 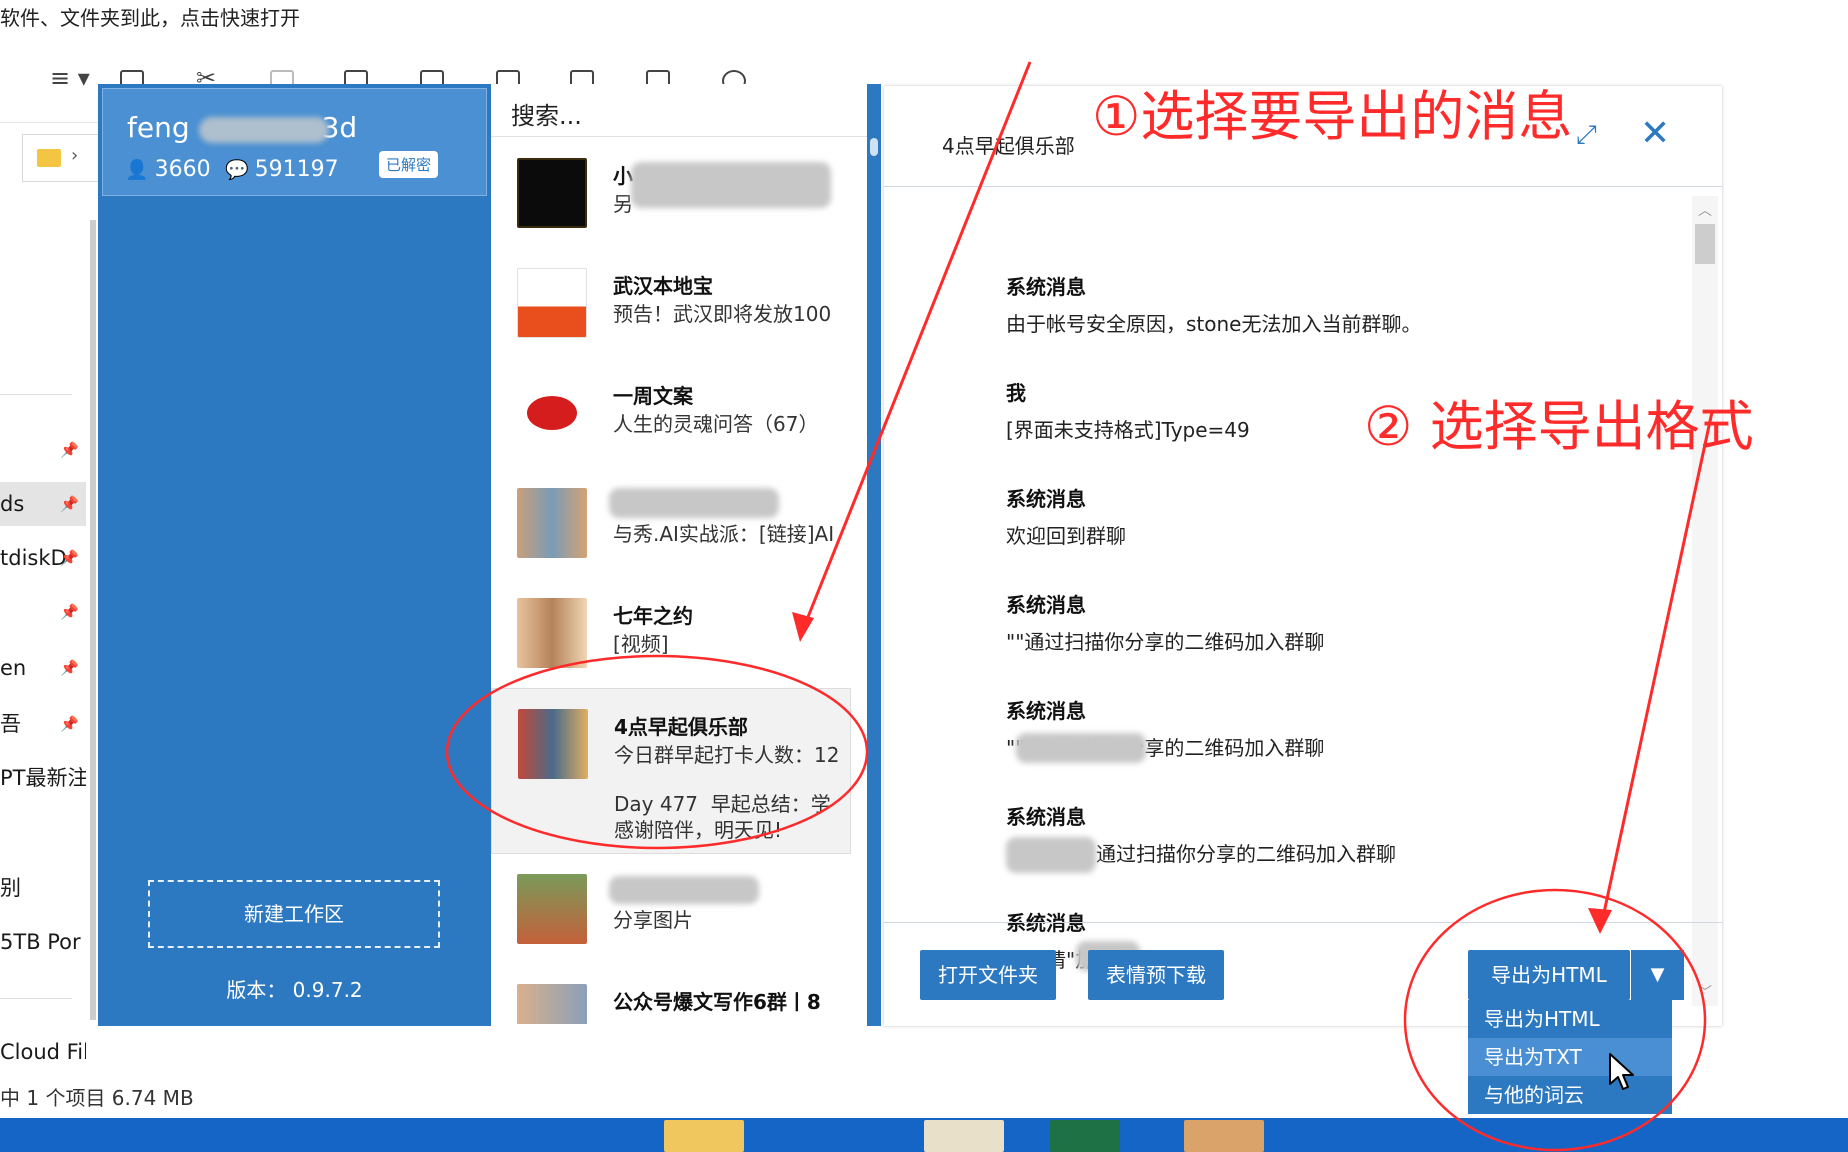 What do you see at coordinates (1332, 116) in the screenshot?
I see `annotation-step-1: ①选择要导出的消息` at bounding box center [1332, 116].